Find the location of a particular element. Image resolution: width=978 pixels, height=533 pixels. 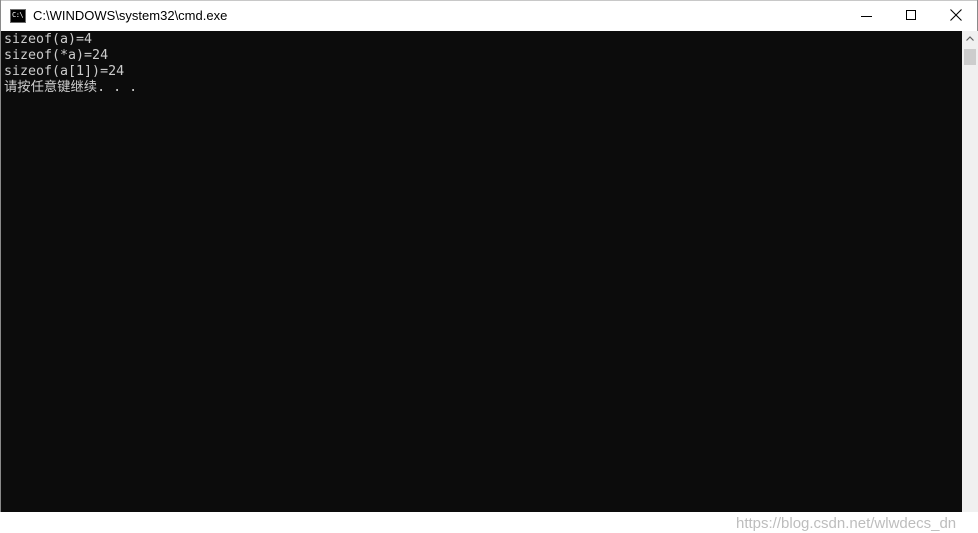

minimize-icon is located at coordinates (866, 16).